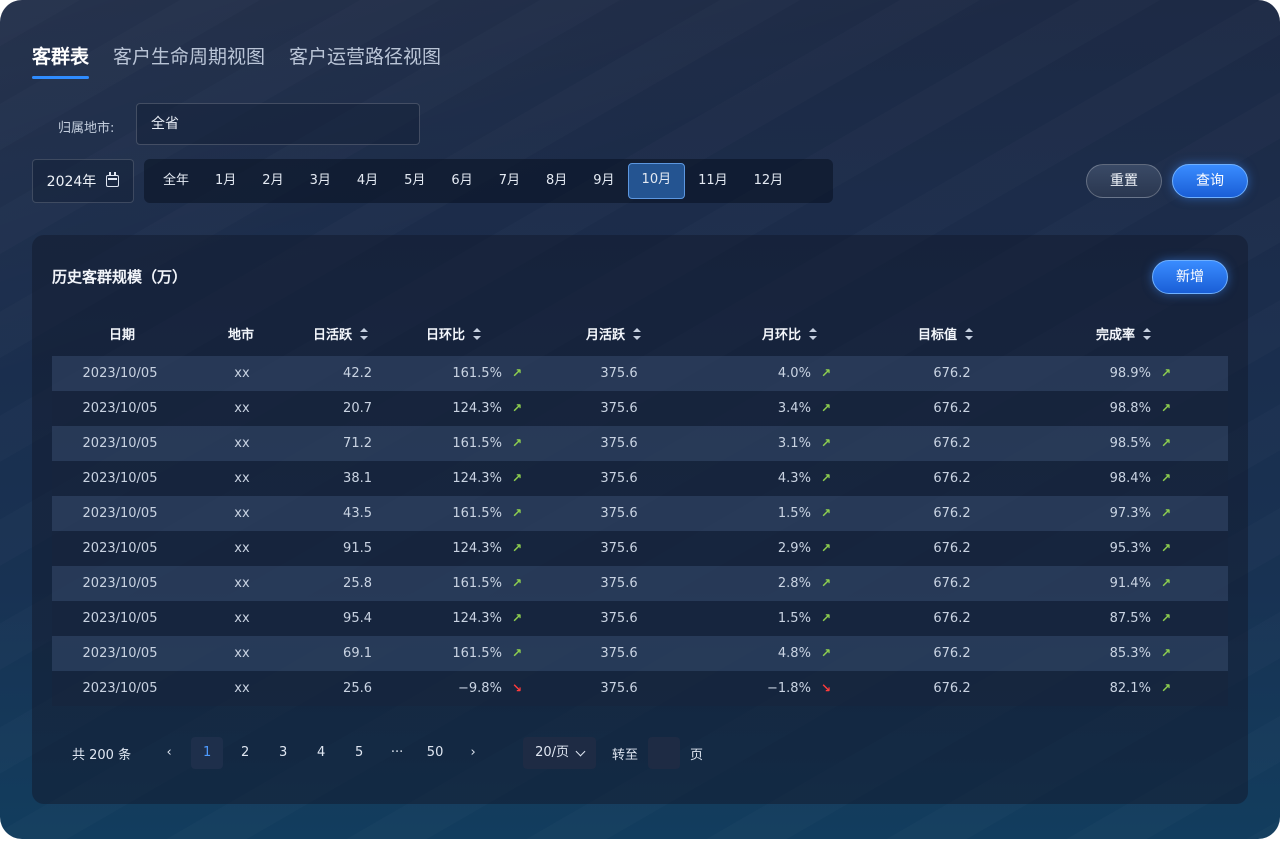 This screenshot has width=1280, height=841. I want to click on cell-value: 97.3%, so click(1130, 513).